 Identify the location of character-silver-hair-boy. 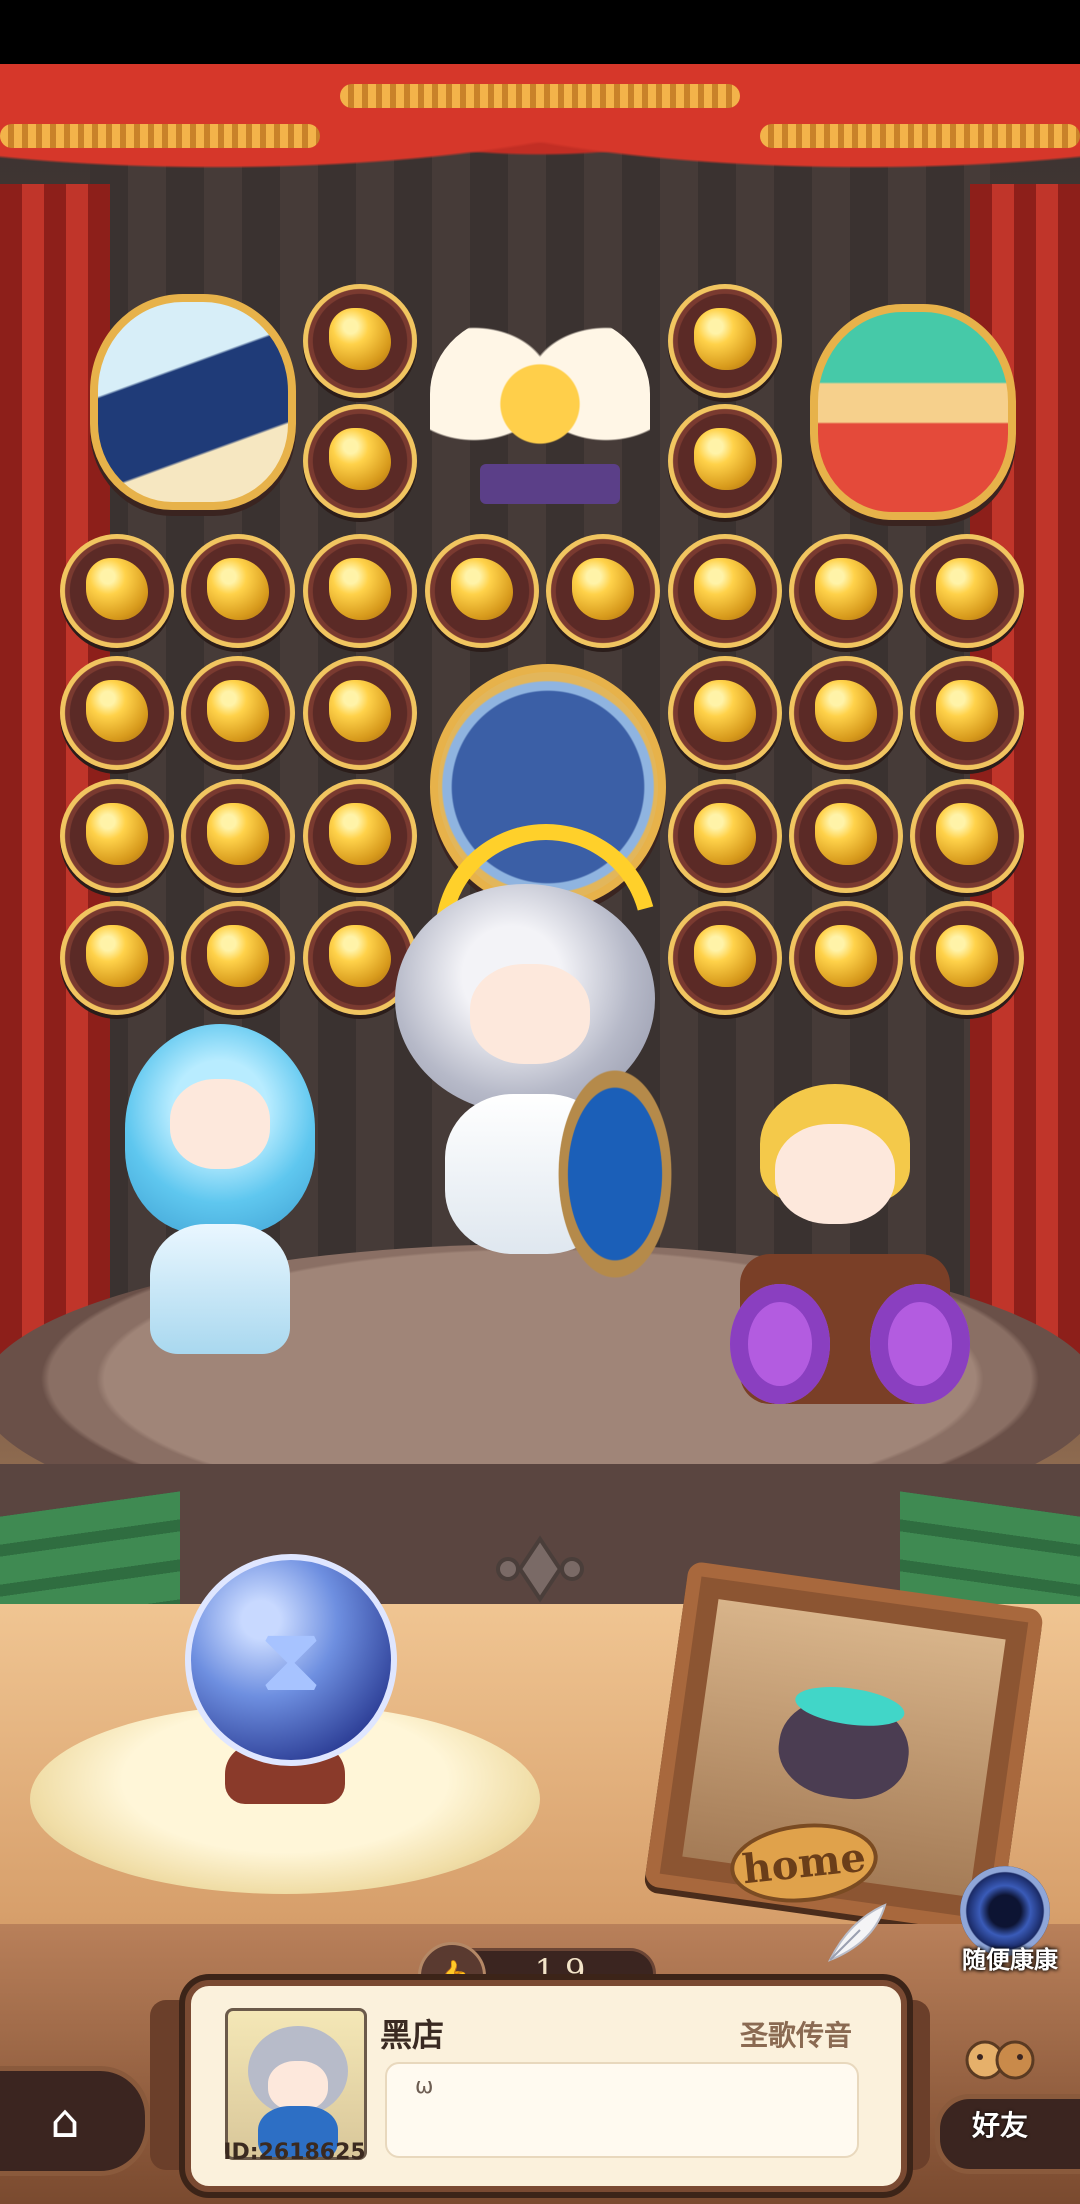
(546, 1043).